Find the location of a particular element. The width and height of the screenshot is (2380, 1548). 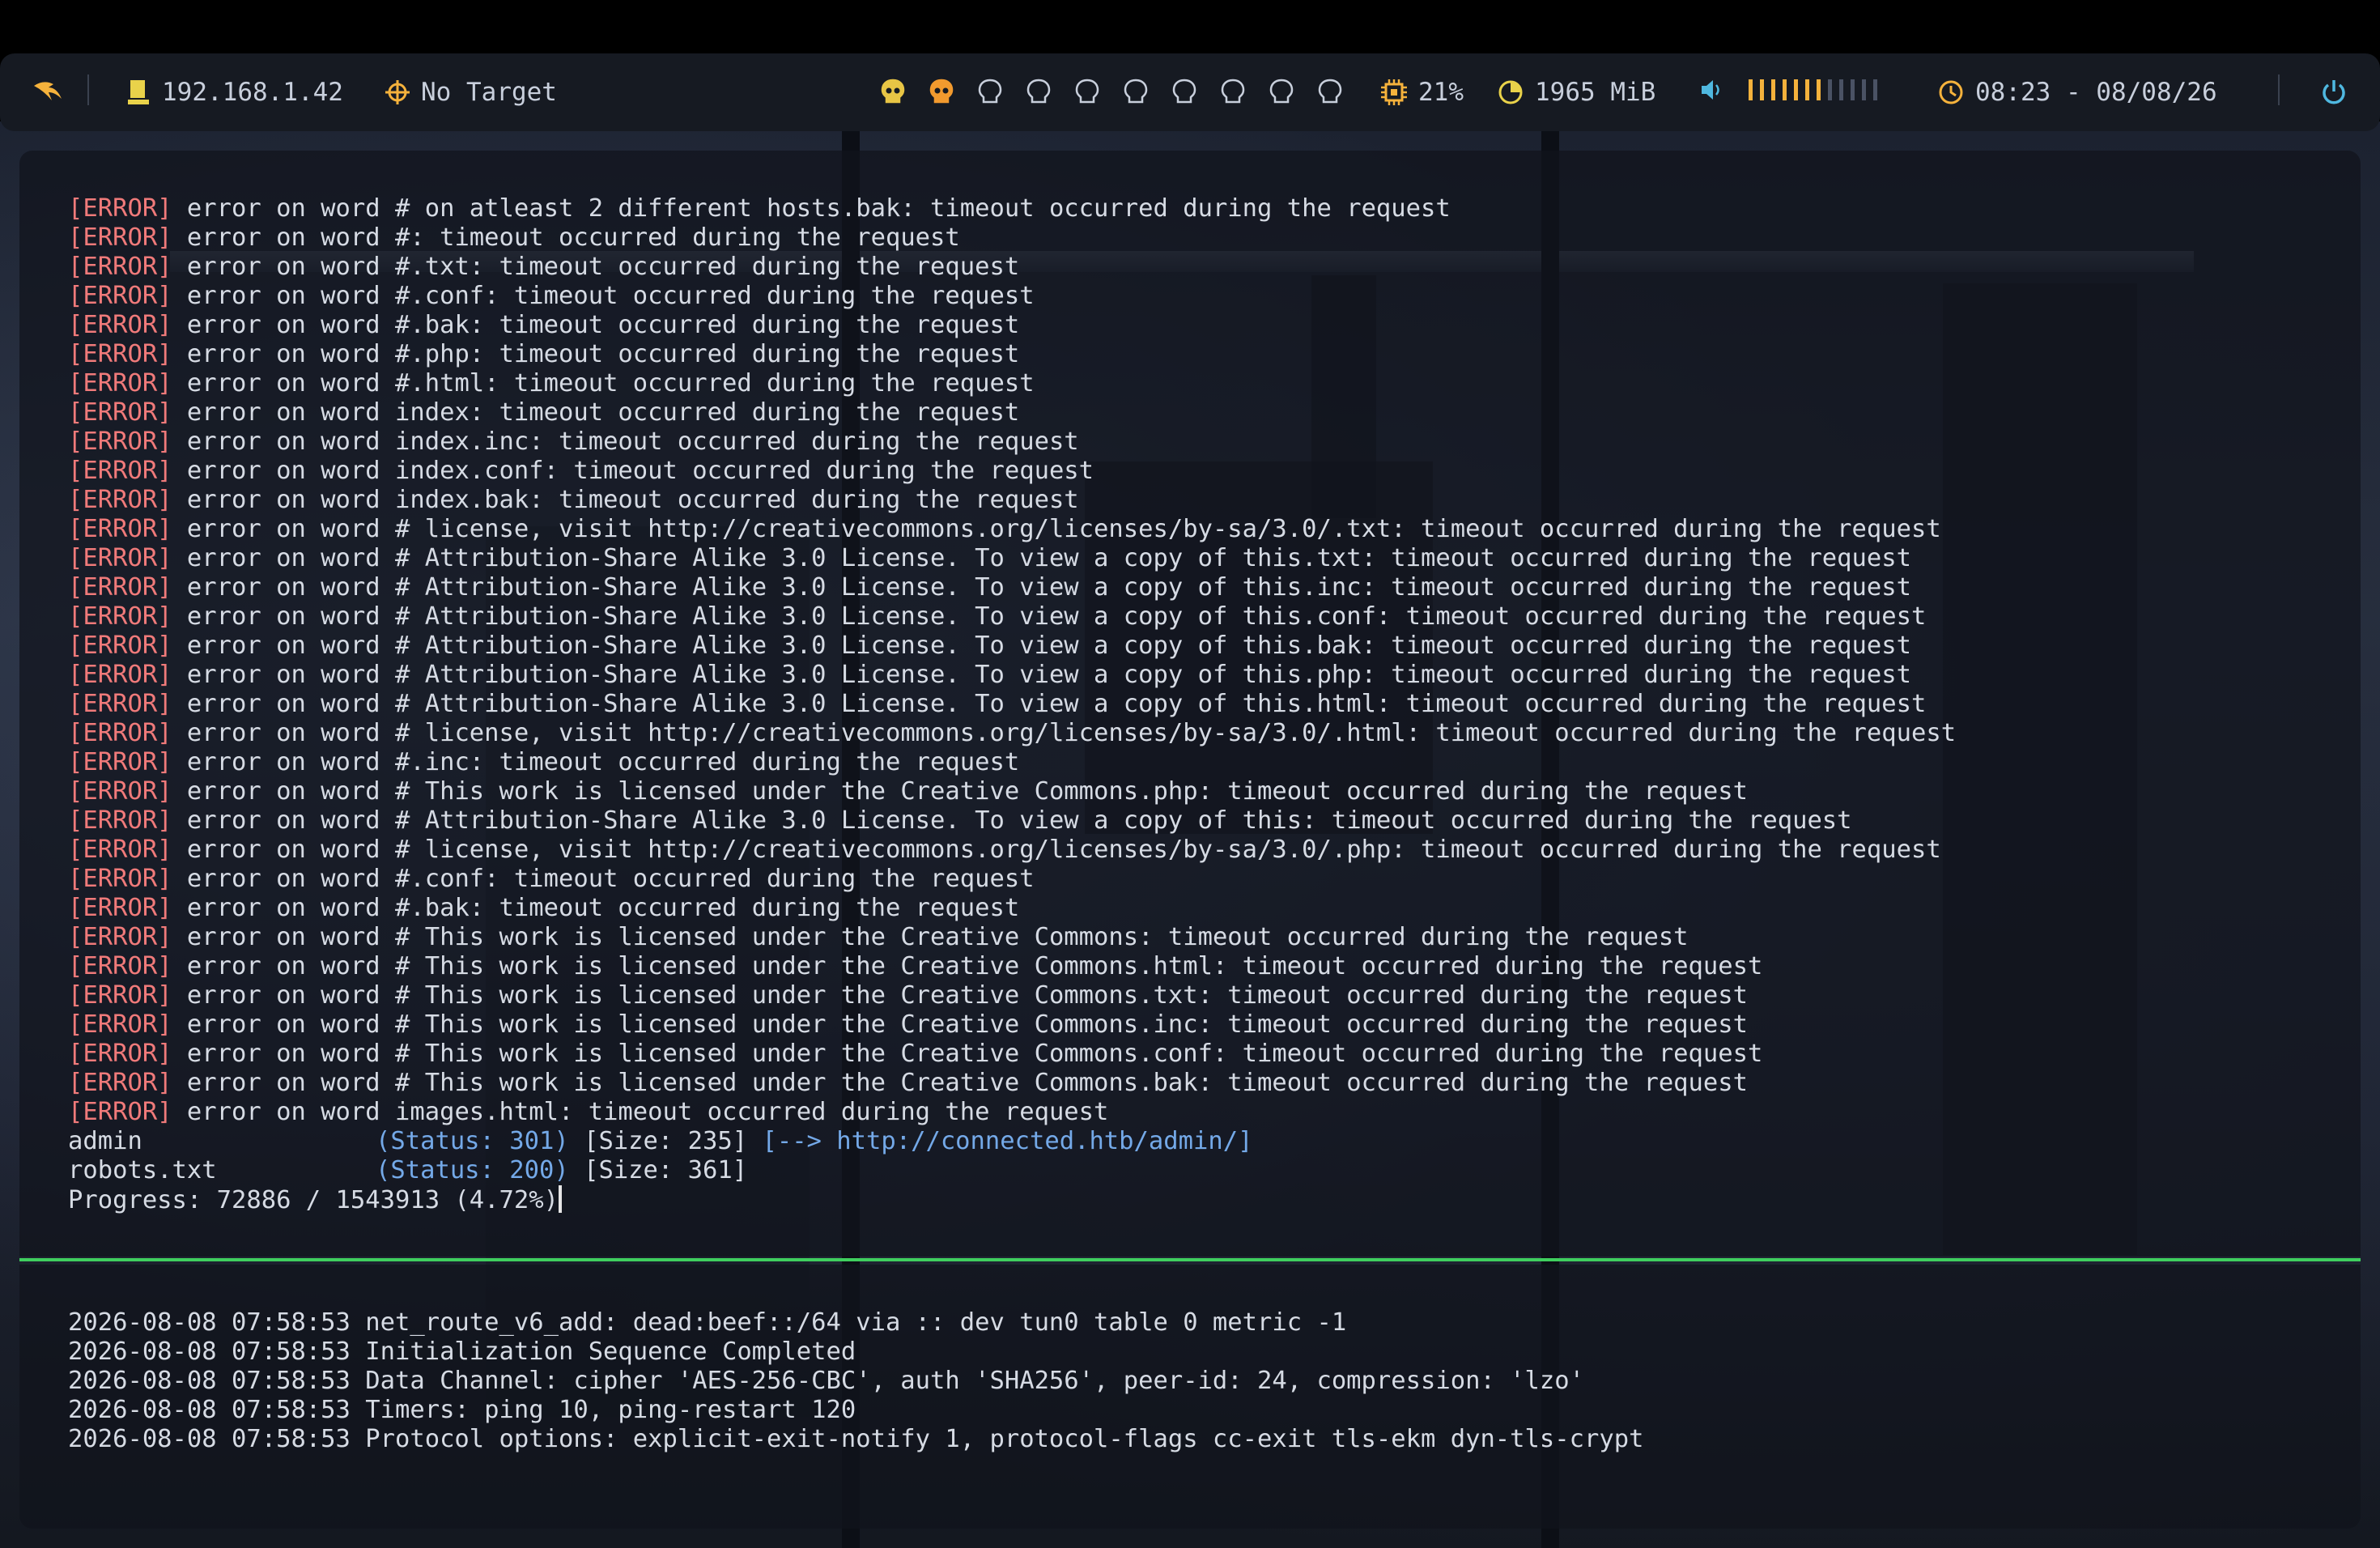

text-cursor is located at coordinates (560, 1199).